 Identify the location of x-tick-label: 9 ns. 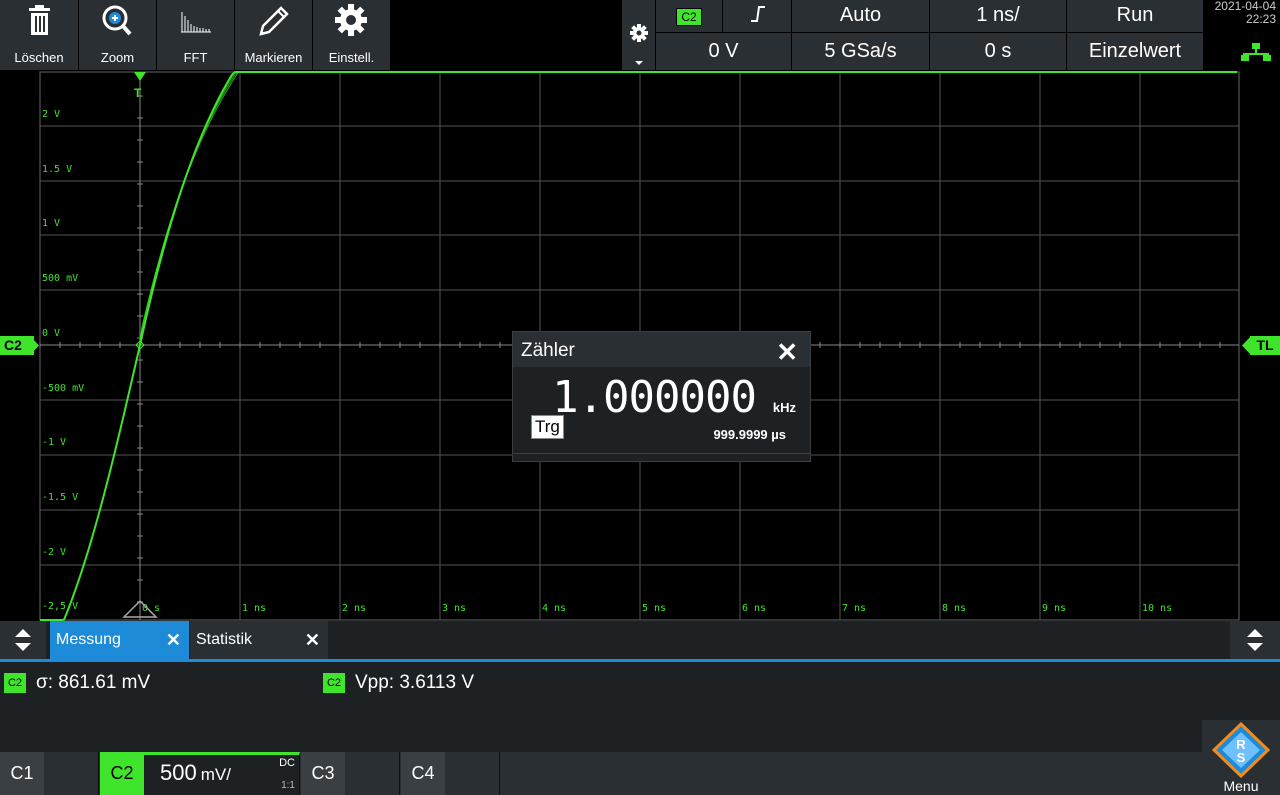
(1054, 608).